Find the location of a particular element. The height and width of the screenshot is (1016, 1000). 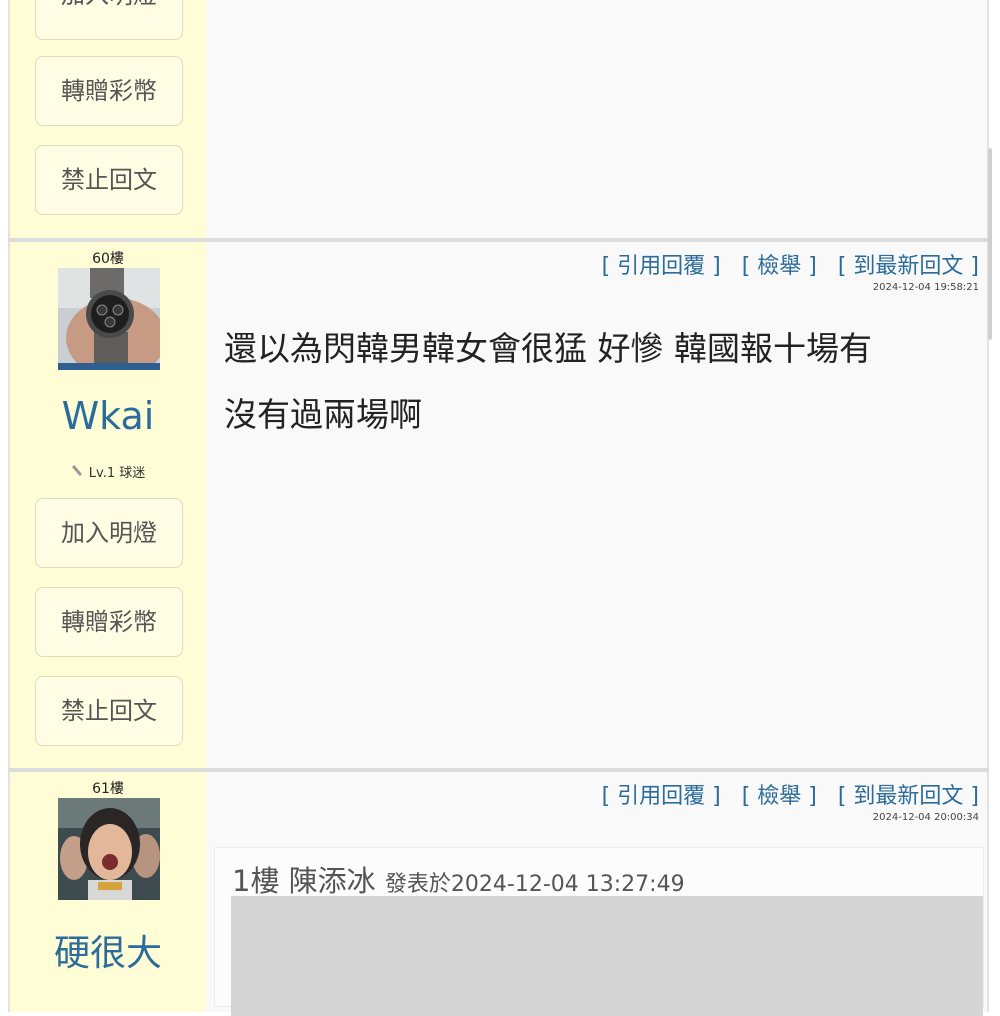

user-level: Lv.1 球迷 is located at coordinates (108, 471).